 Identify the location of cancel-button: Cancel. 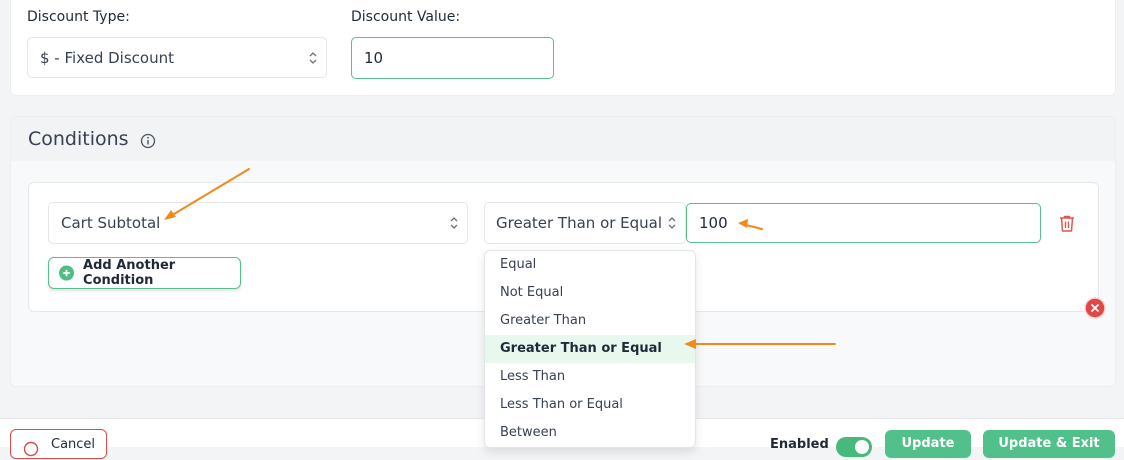
(58, 444).